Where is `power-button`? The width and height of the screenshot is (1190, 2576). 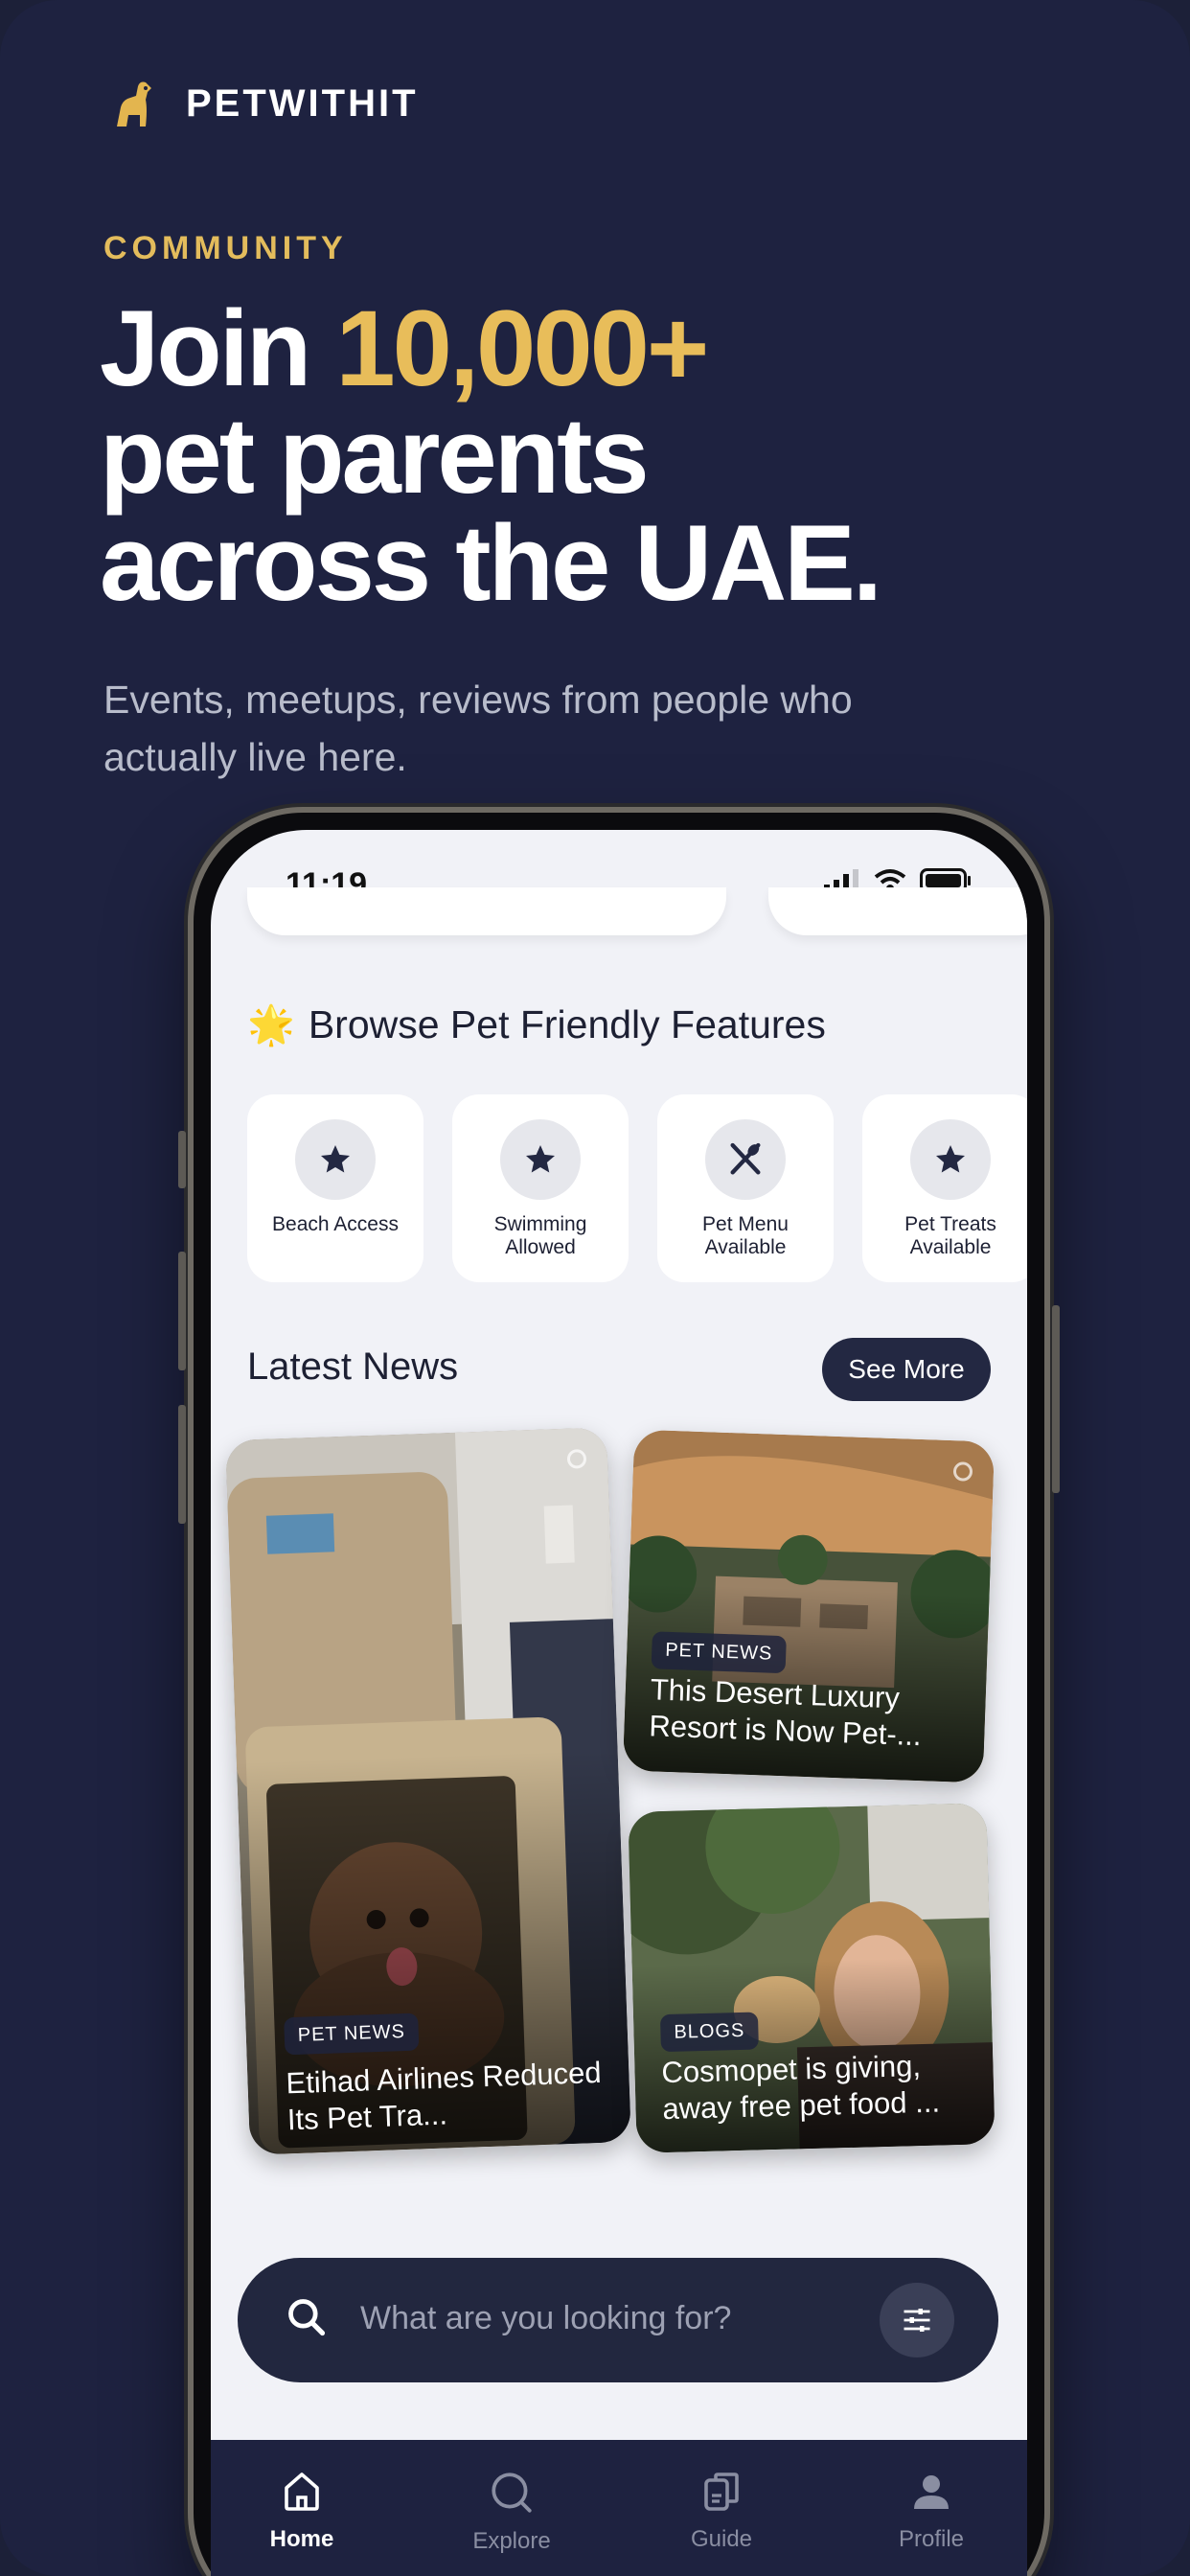 power-button is located at coordinates (1056, 1399).